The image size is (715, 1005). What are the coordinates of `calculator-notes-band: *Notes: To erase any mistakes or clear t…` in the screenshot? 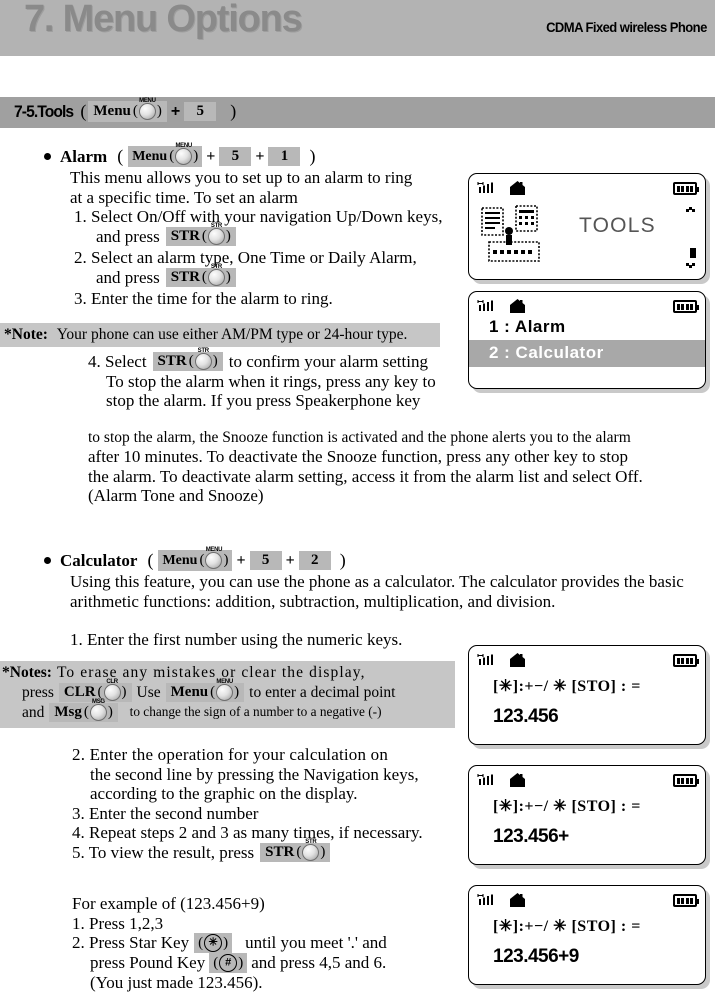 It's located at (227, 694).